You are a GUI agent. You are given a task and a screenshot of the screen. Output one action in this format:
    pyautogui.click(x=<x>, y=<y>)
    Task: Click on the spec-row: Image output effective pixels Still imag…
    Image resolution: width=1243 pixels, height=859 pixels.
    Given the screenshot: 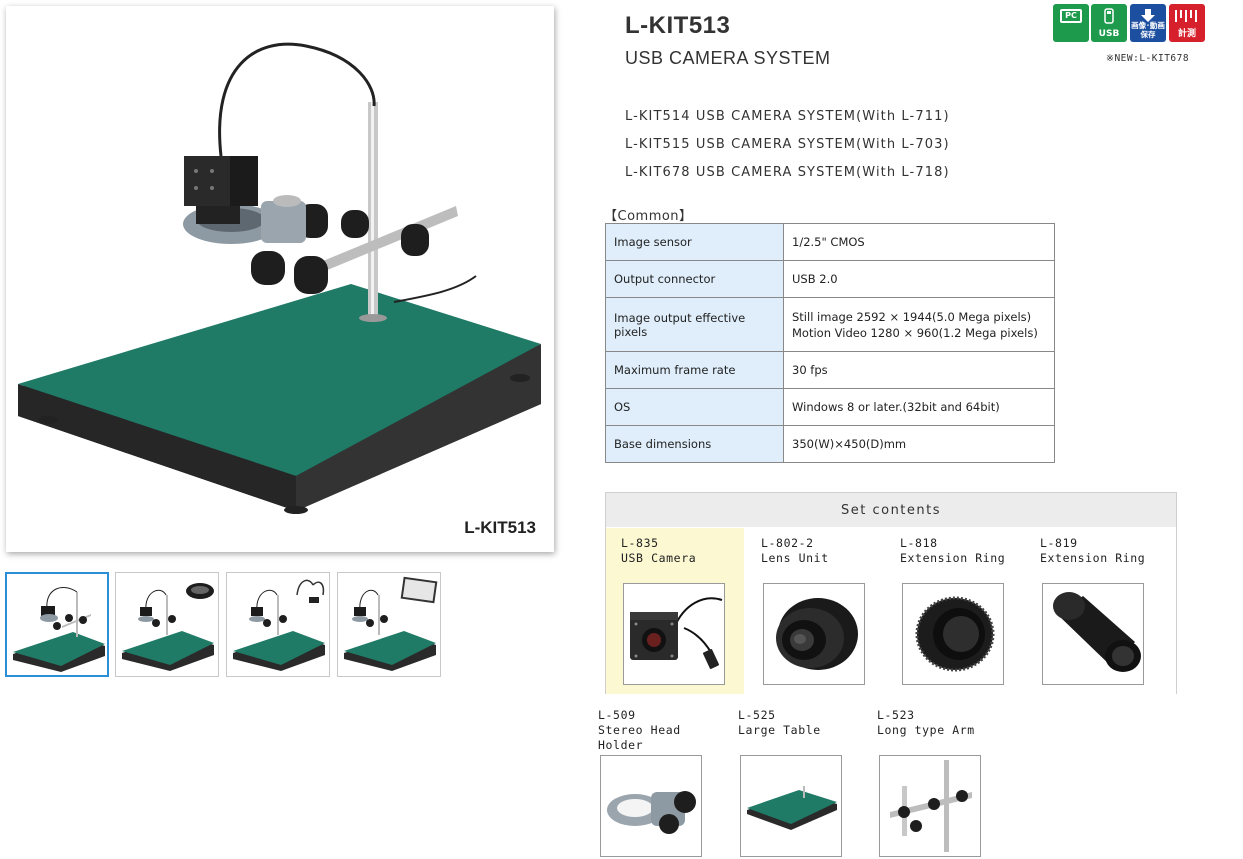 What is the action you would take?
    pyautogui.click(x=830, y=324)
    